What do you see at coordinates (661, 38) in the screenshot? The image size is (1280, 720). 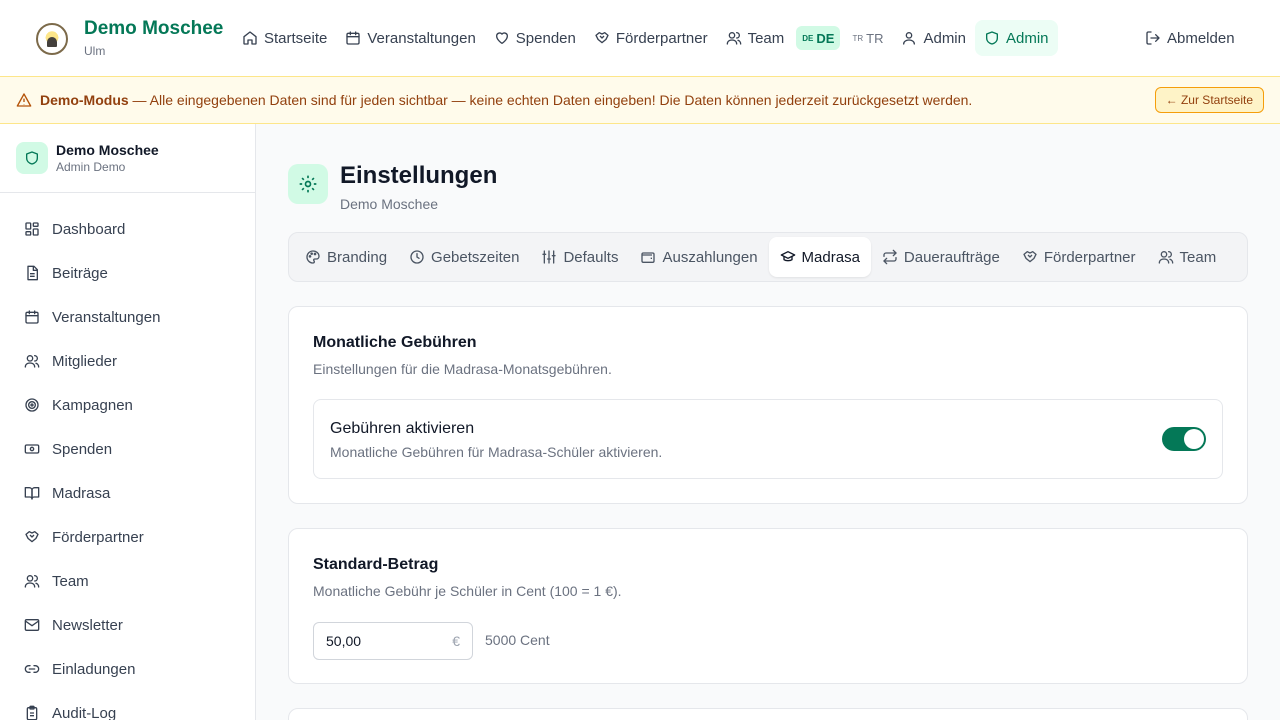 I see `nav-item-label: Förderpartner` at bounding box center [661, 38].